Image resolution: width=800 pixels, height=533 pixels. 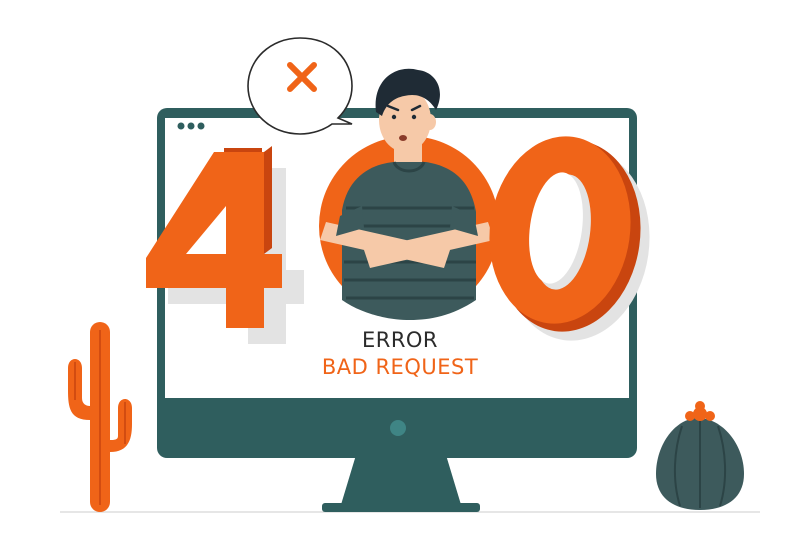 What do you see at coordinates (300, 86) in the screenshot?
I see `speech-bubble` at bounding box center [300, 86].